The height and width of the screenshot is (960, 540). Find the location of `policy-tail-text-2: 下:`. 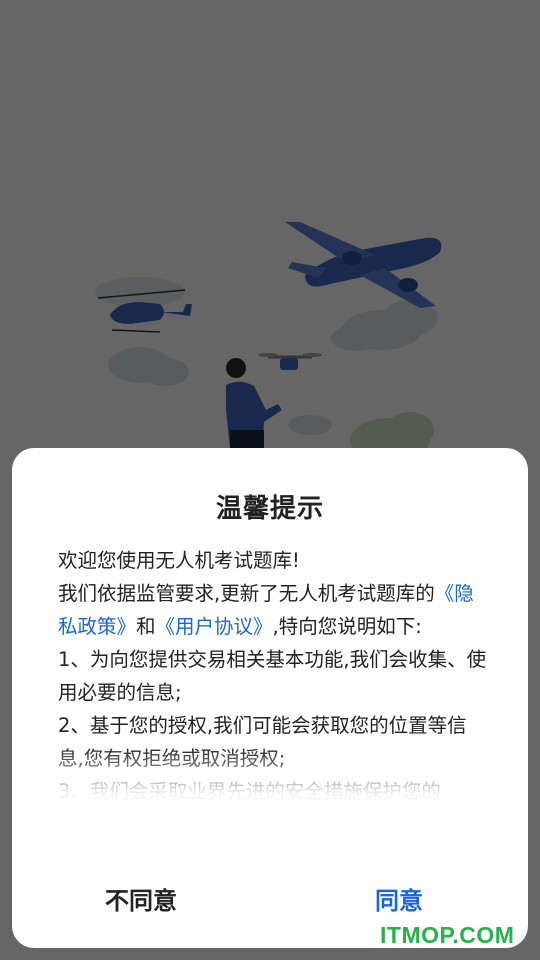

policy-tail-text-2: 下: is located at coordinates (408, 626).